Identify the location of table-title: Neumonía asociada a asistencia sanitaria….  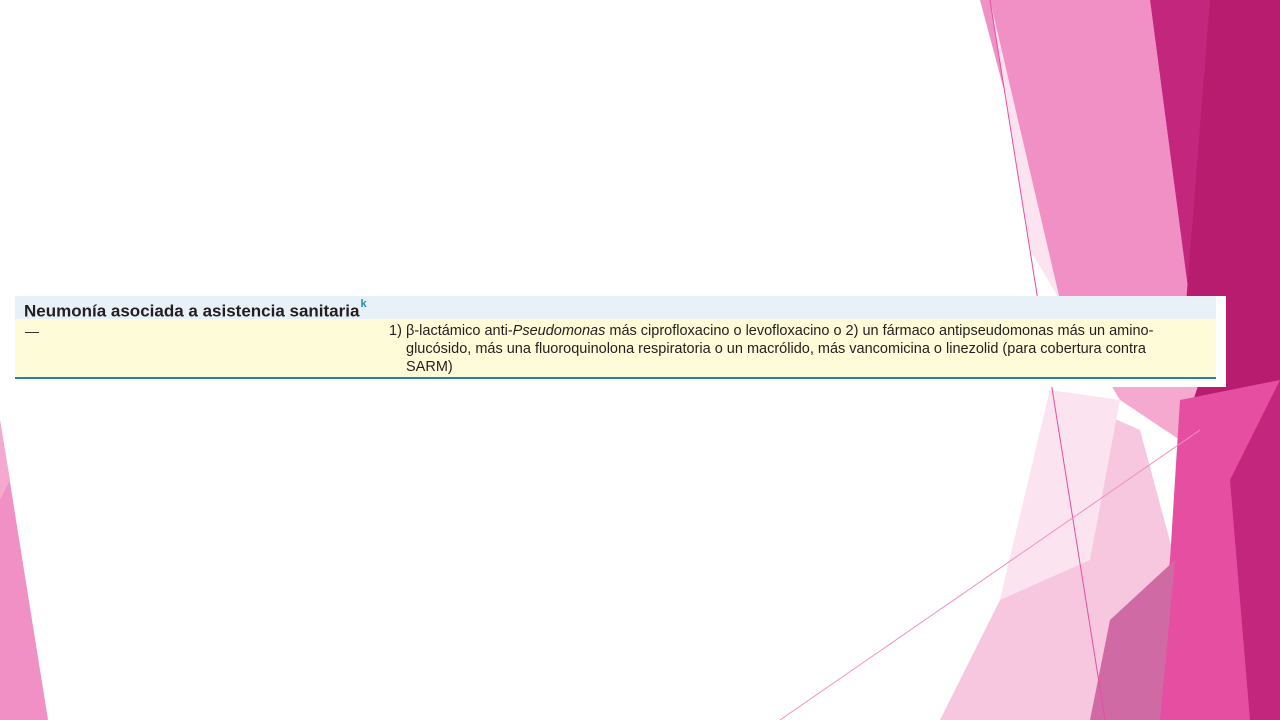
(195, 309).